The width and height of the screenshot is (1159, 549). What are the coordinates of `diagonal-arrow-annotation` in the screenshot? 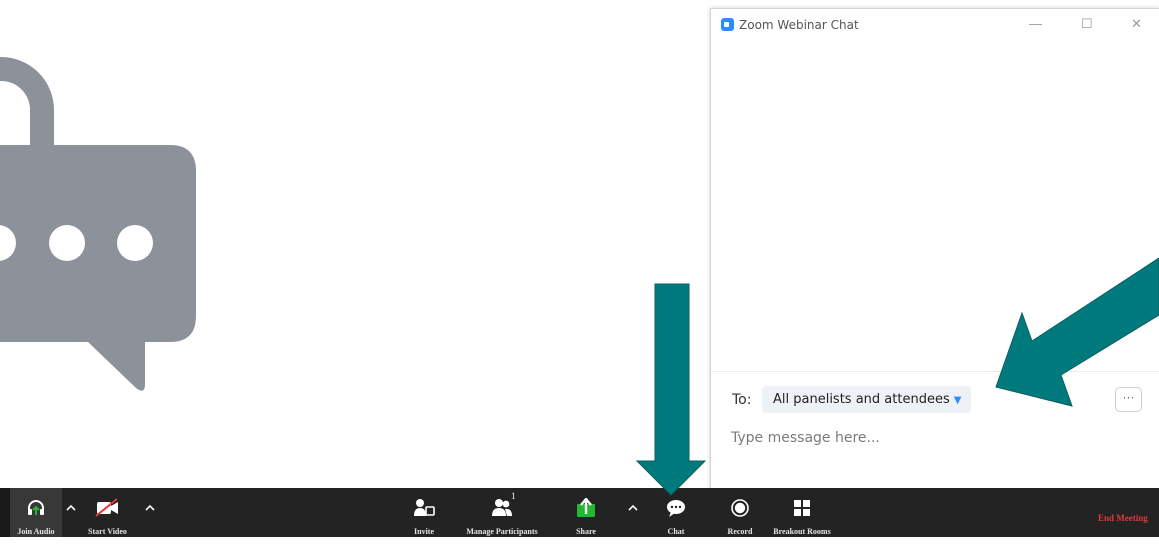 It's located at (1077, 332).